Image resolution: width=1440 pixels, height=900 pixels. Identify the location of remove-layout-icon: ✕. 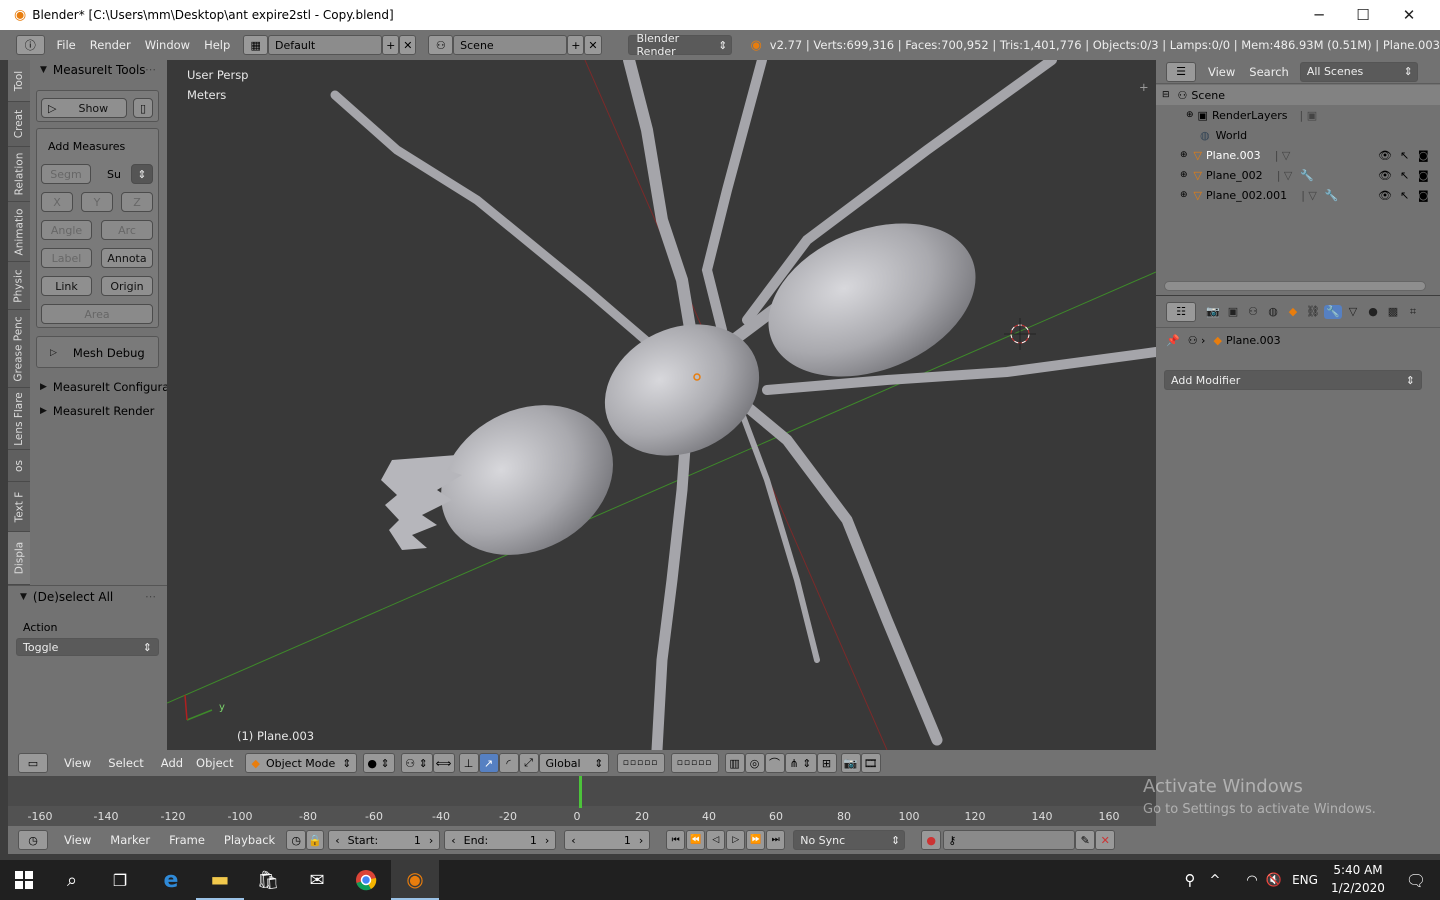
(408, 45).